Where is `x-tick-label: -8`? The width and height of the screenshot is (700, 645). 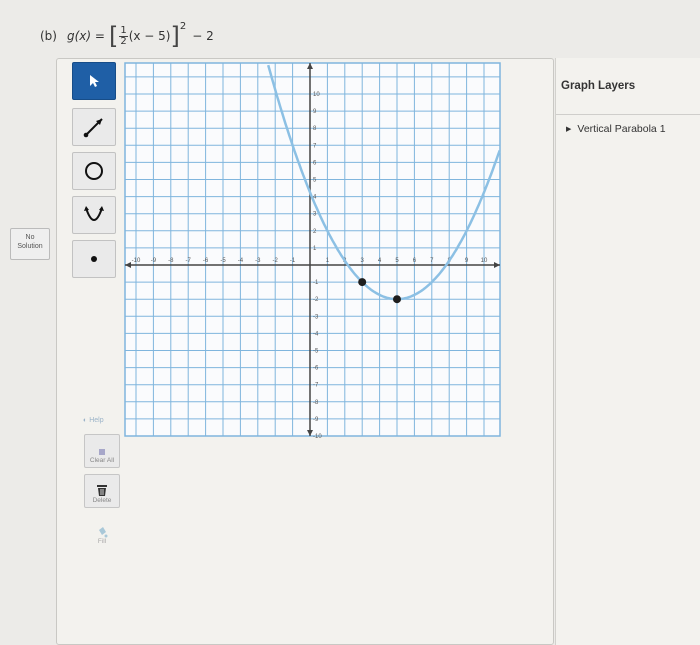 x-tick-label: -8 is located at coordinates (171, 261).